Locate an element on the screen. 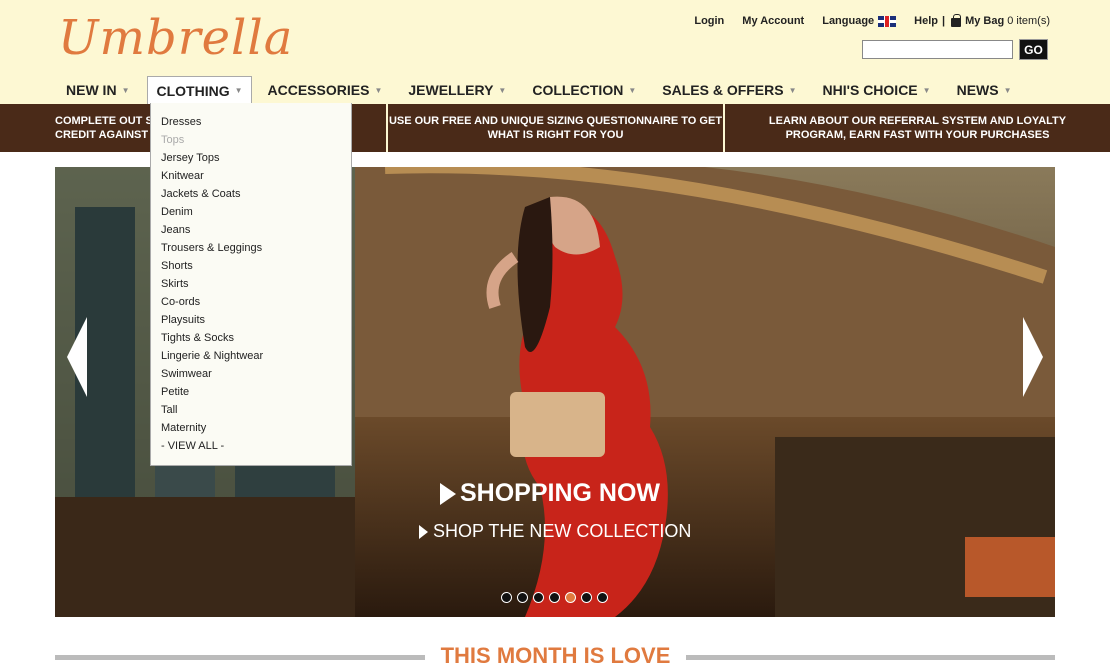 The height and width of the screenshot is (672, 1110). shop-new-collection-label: SHOP THE NEW COLLECTION is located at coordinates (562, 531).